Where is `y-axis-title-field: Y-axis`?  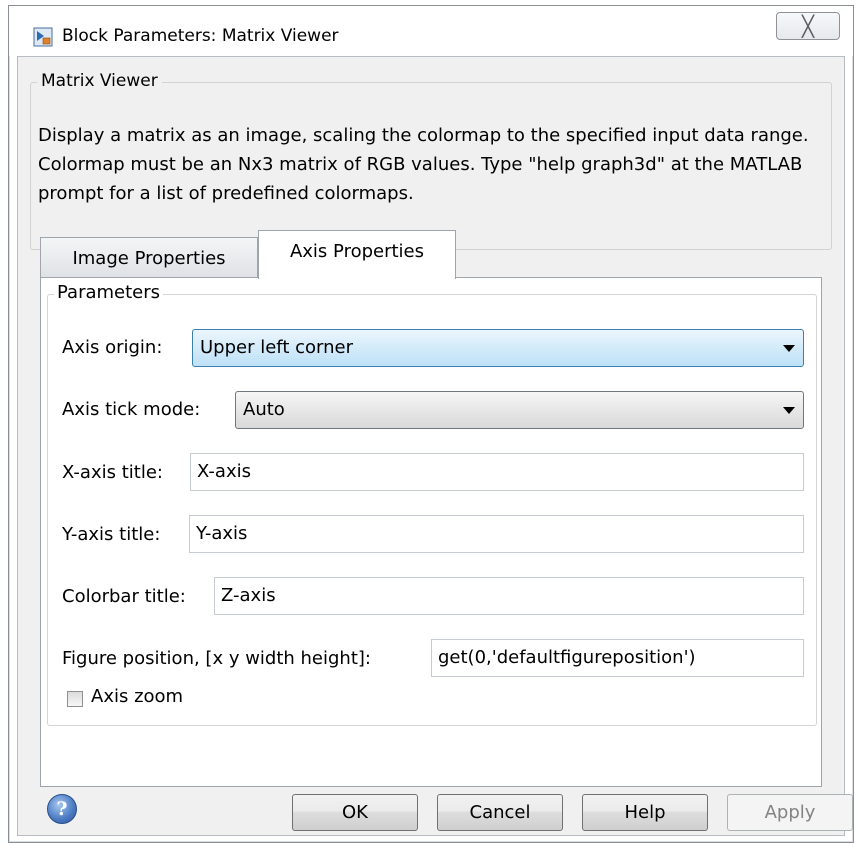 y-axis-title-field: Y-axis is located at coordinates (496, 534).